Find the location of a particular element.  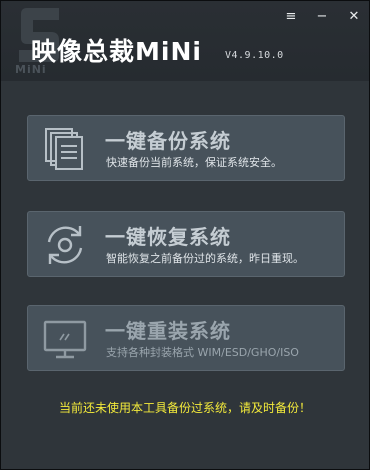

monitor-icon is located at coordinates (65, 339).